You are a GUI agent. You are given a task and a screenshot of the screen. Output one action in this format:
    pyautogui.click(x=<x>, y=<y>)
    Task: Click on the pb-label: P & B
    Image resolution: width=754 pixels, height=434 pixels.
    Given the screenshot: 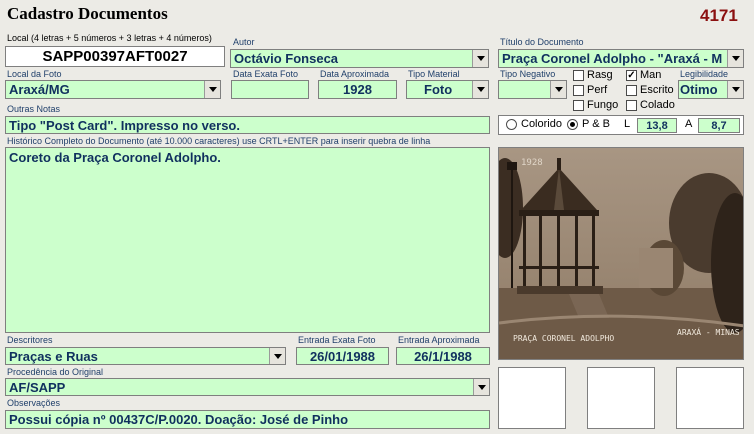 What is the action you would take?
    pyautogui.click(x=596, y=124)
    